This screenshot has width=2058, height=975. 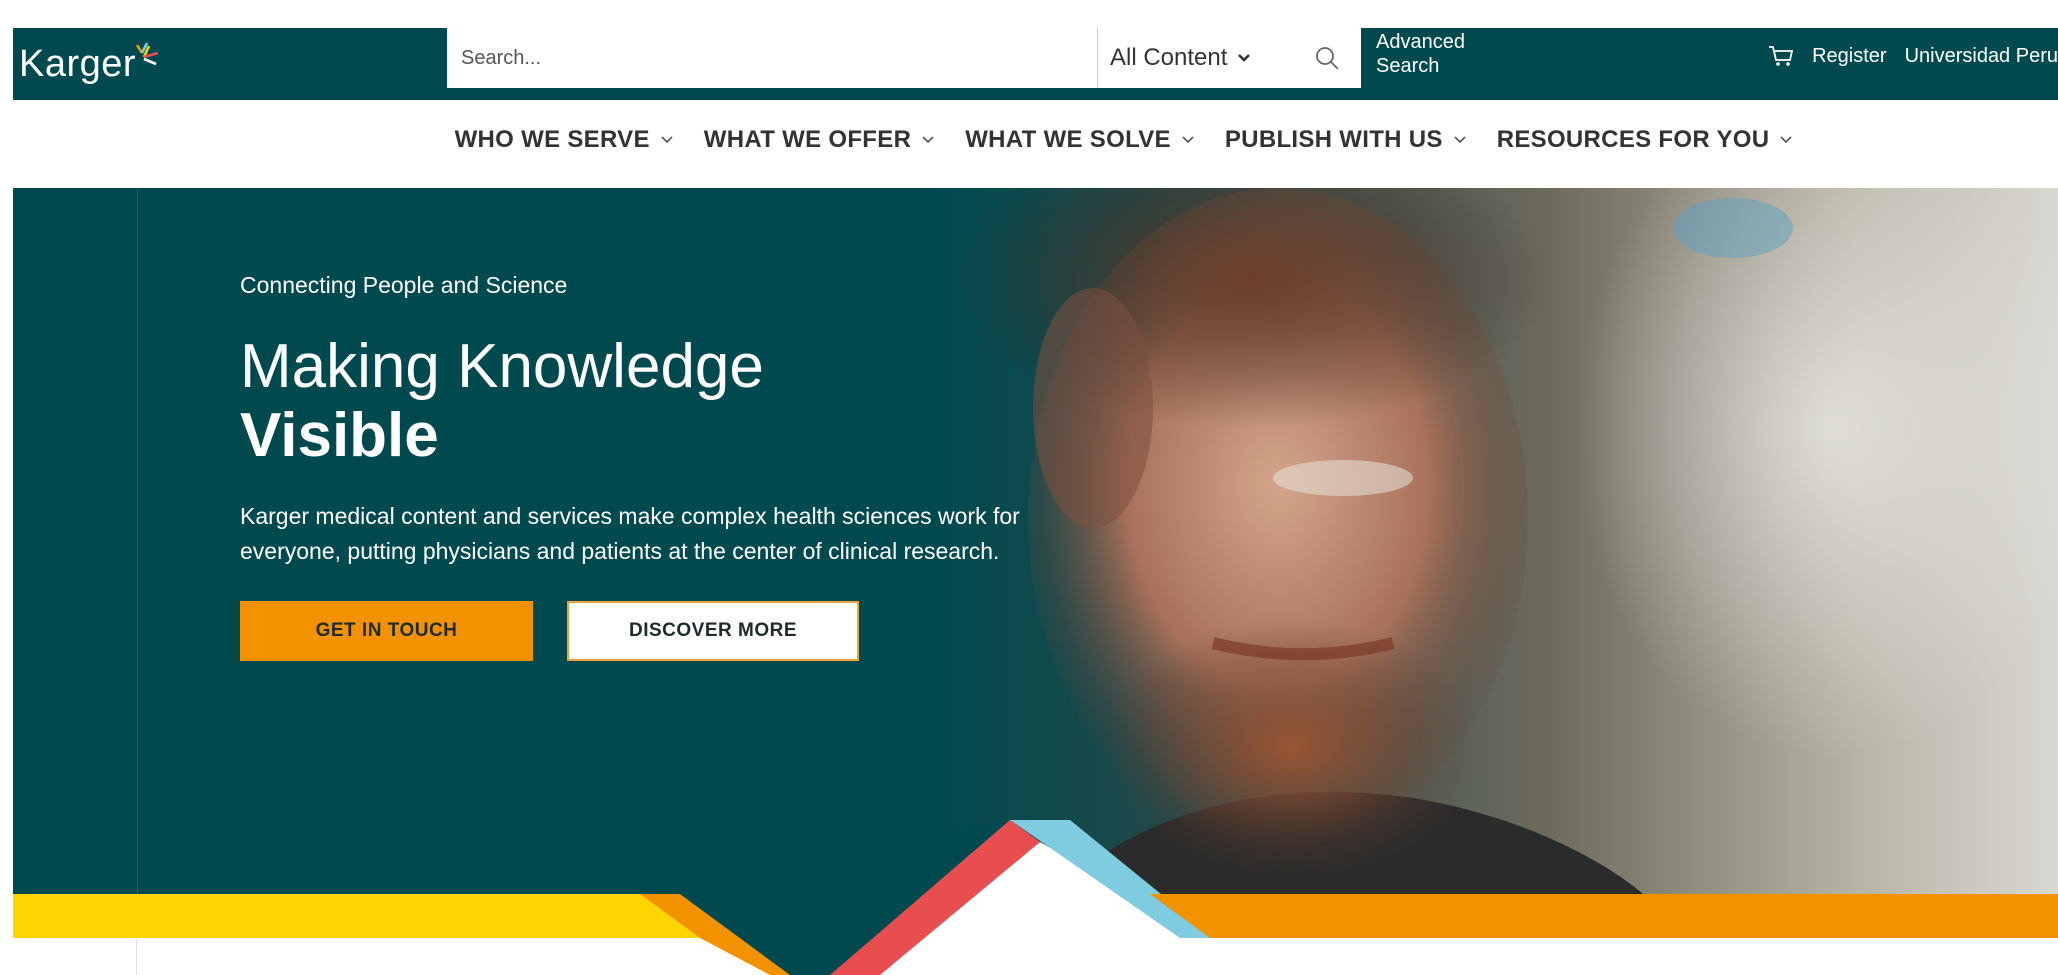 I want to click on search-icon, so click(x=1327, y=58).